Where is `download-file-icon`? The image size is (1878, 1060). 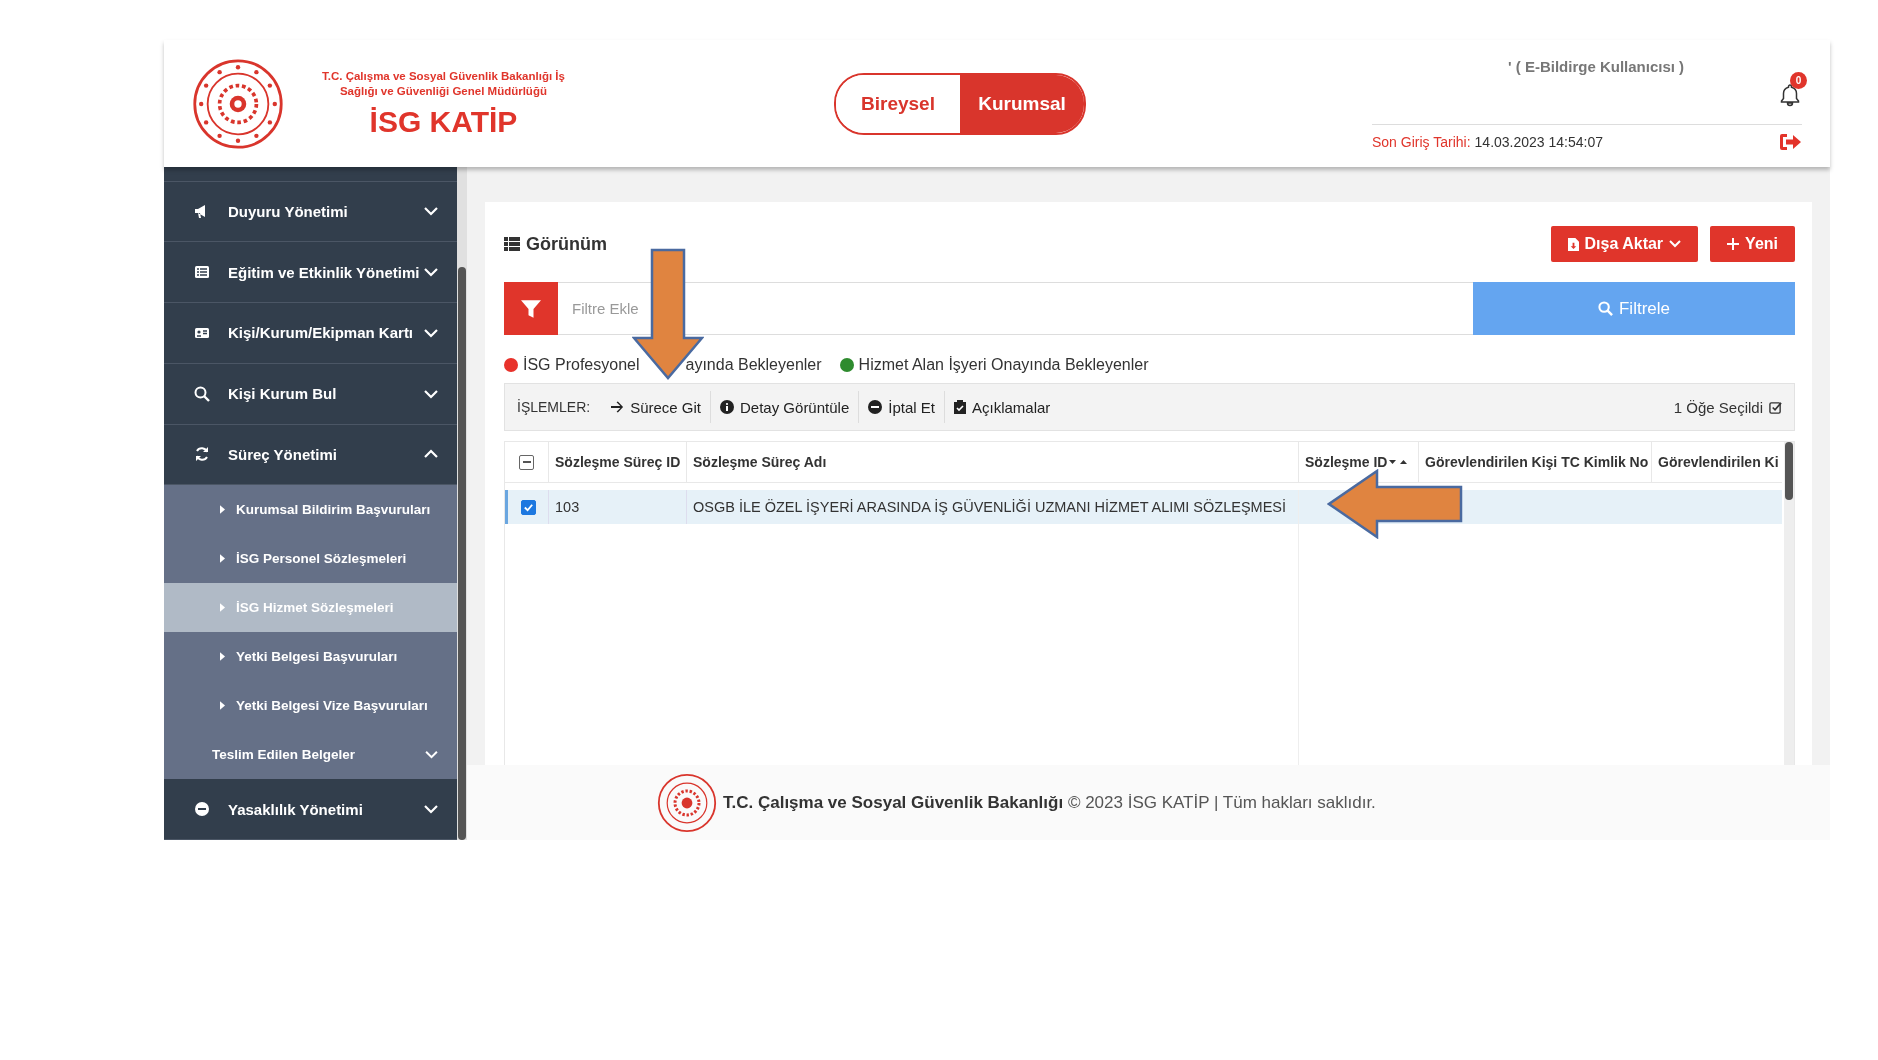
download-file-icon is located at coordinates (1573, 244).